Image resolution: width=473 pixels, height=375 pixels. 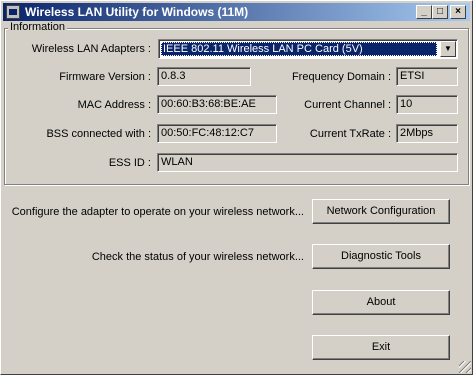 I want to click on firmware-field: 0.8.3, so click(x=204, y=76).